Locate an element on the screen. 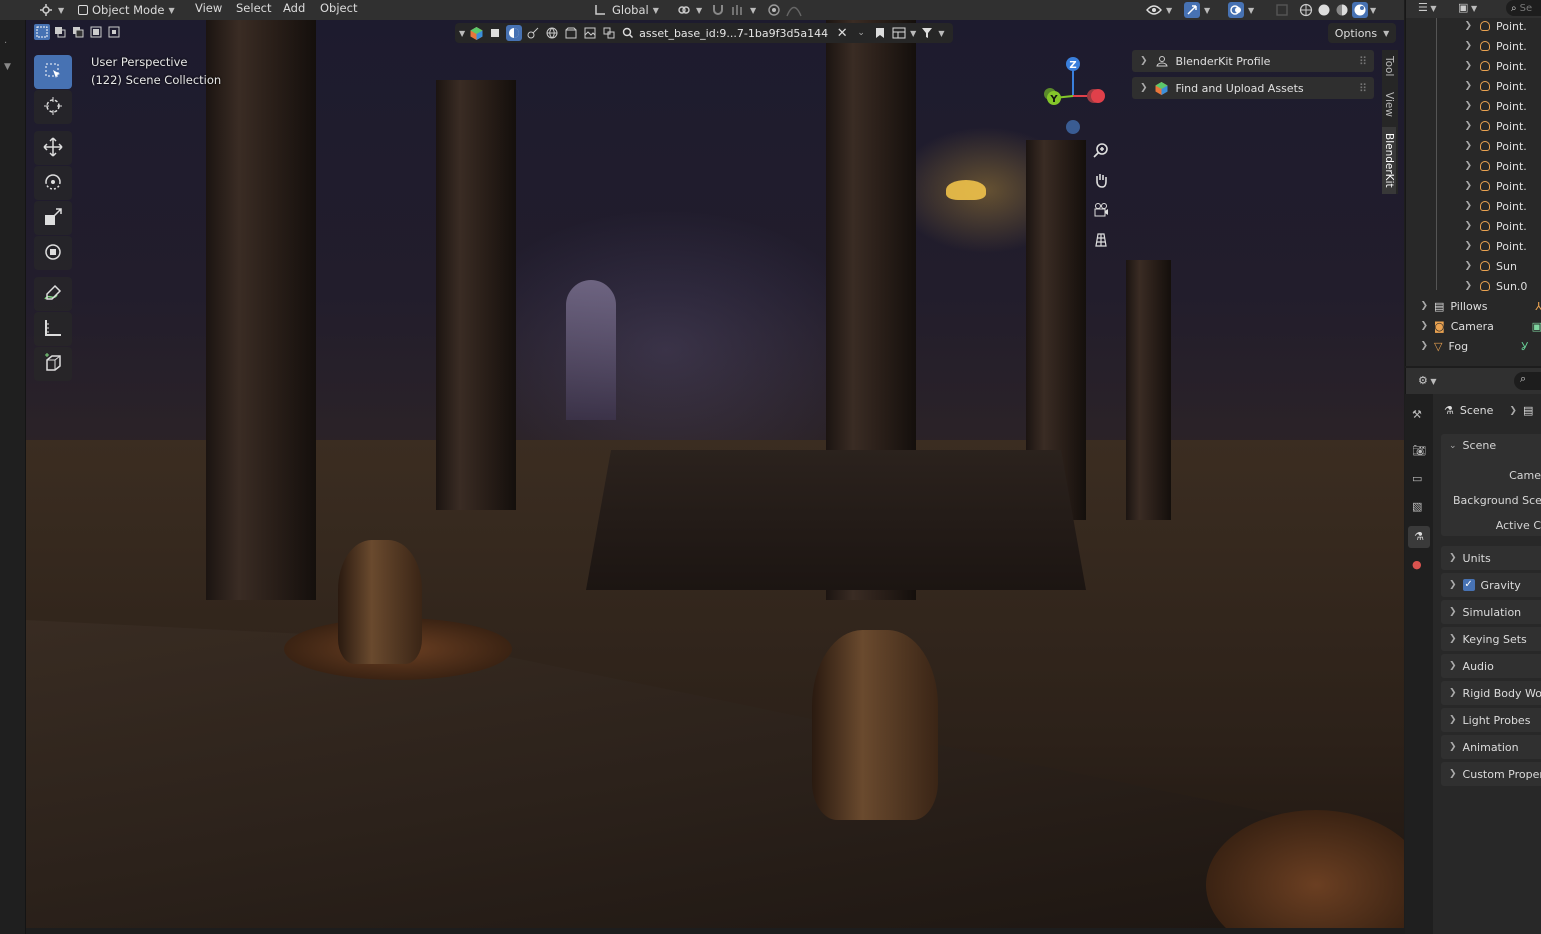 This screenshot has width=1541, height=934. select-invert-icon is located at coordinates (96, 32).